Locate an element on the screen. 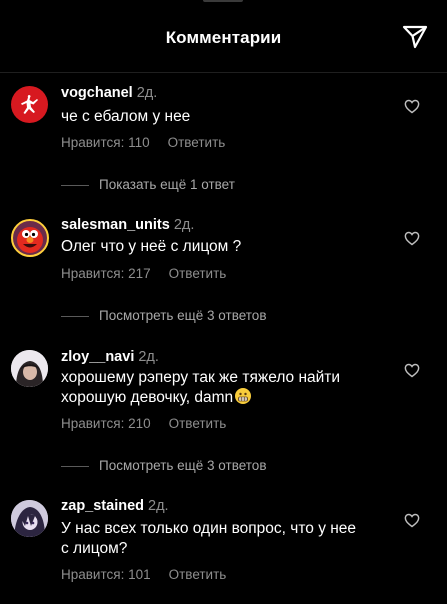 This screenshot has width=447, height=604. elmo-avatar-icon is located at coordinates (30, 240).